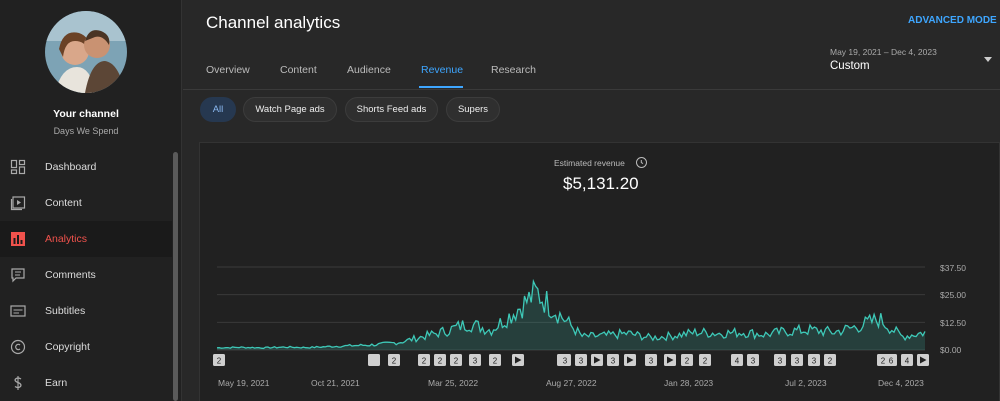  I want to click on svg-text: 4, so click(737, 361).